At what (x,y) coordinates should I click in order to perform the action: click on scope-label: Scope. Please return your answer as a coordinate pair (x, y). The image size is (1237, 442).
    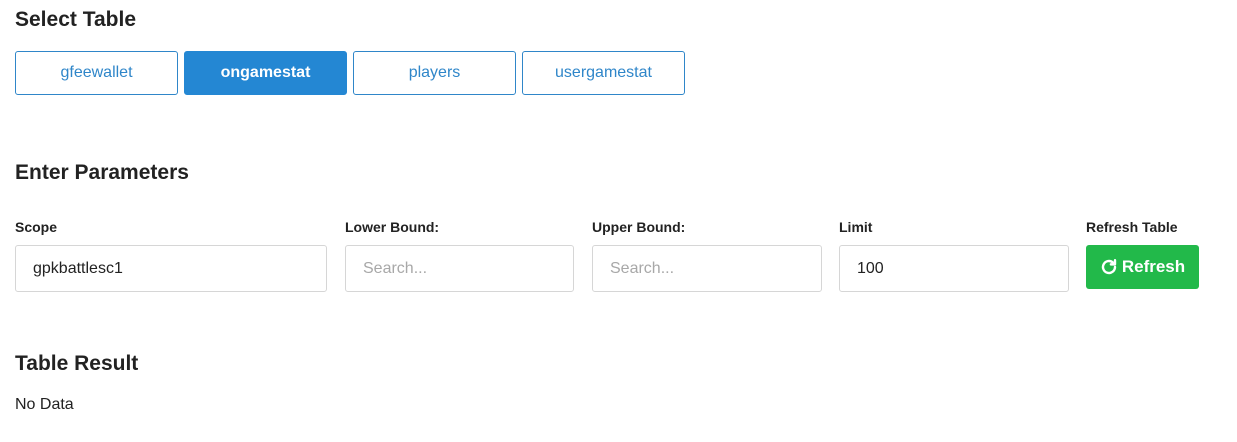
    Looking at the image, I should click on (36, 227).